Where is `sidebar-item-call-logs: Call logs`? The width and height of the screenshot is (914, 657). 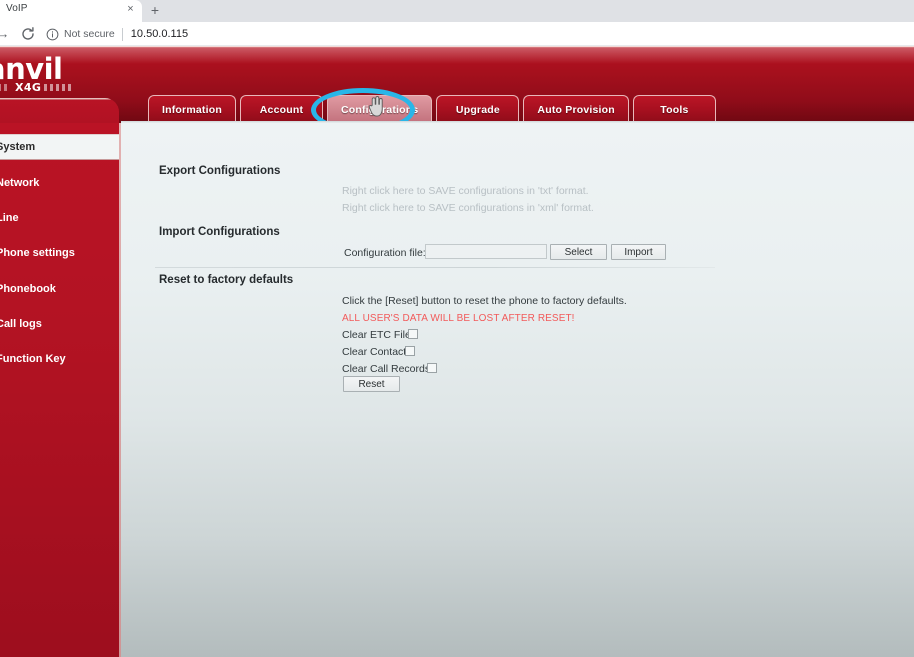 sidebar-item-call-logs: Call logs is located at coordinates (59, 324).